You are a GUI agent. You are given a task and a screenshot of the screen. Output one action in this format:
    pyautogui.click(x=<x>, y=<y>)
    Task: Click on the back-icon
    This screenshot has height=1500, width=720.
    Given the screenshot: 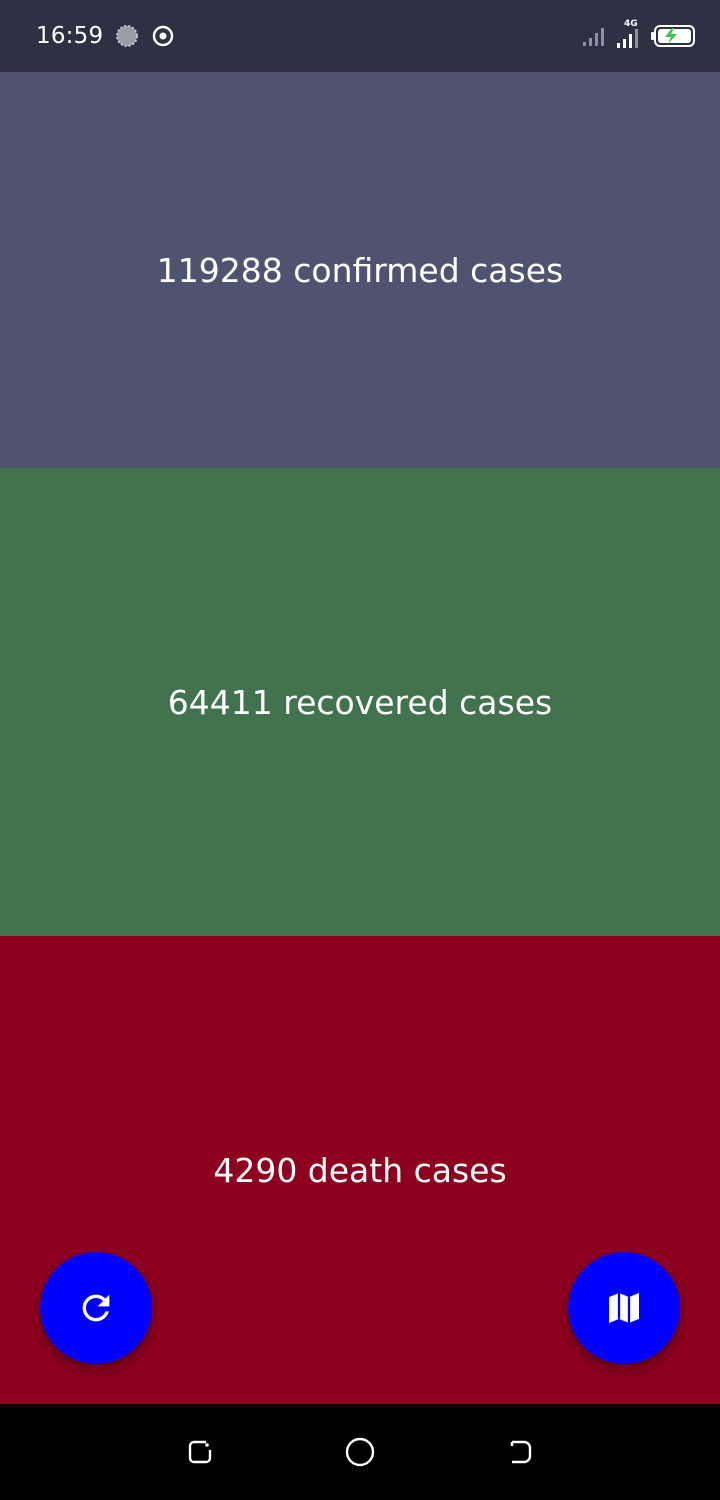 What is the action you would take?
    pyautogui.click(x=520, y=1452)
    